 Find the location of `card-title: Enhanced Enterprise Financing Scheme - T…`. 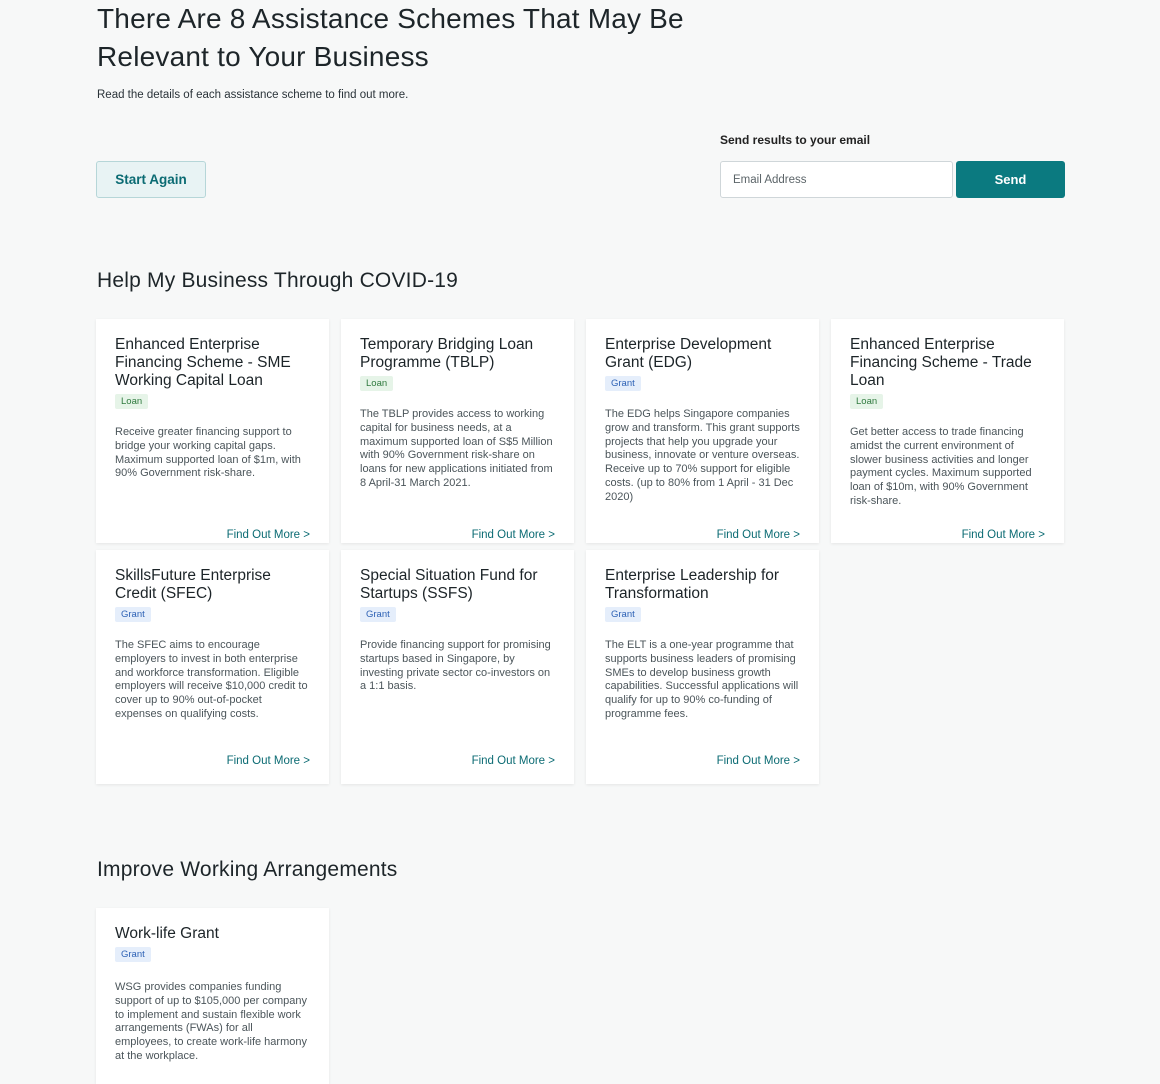

card-title: Enhanced Enterprise Financing Scheme - T… is located at coordinates (941, 362).